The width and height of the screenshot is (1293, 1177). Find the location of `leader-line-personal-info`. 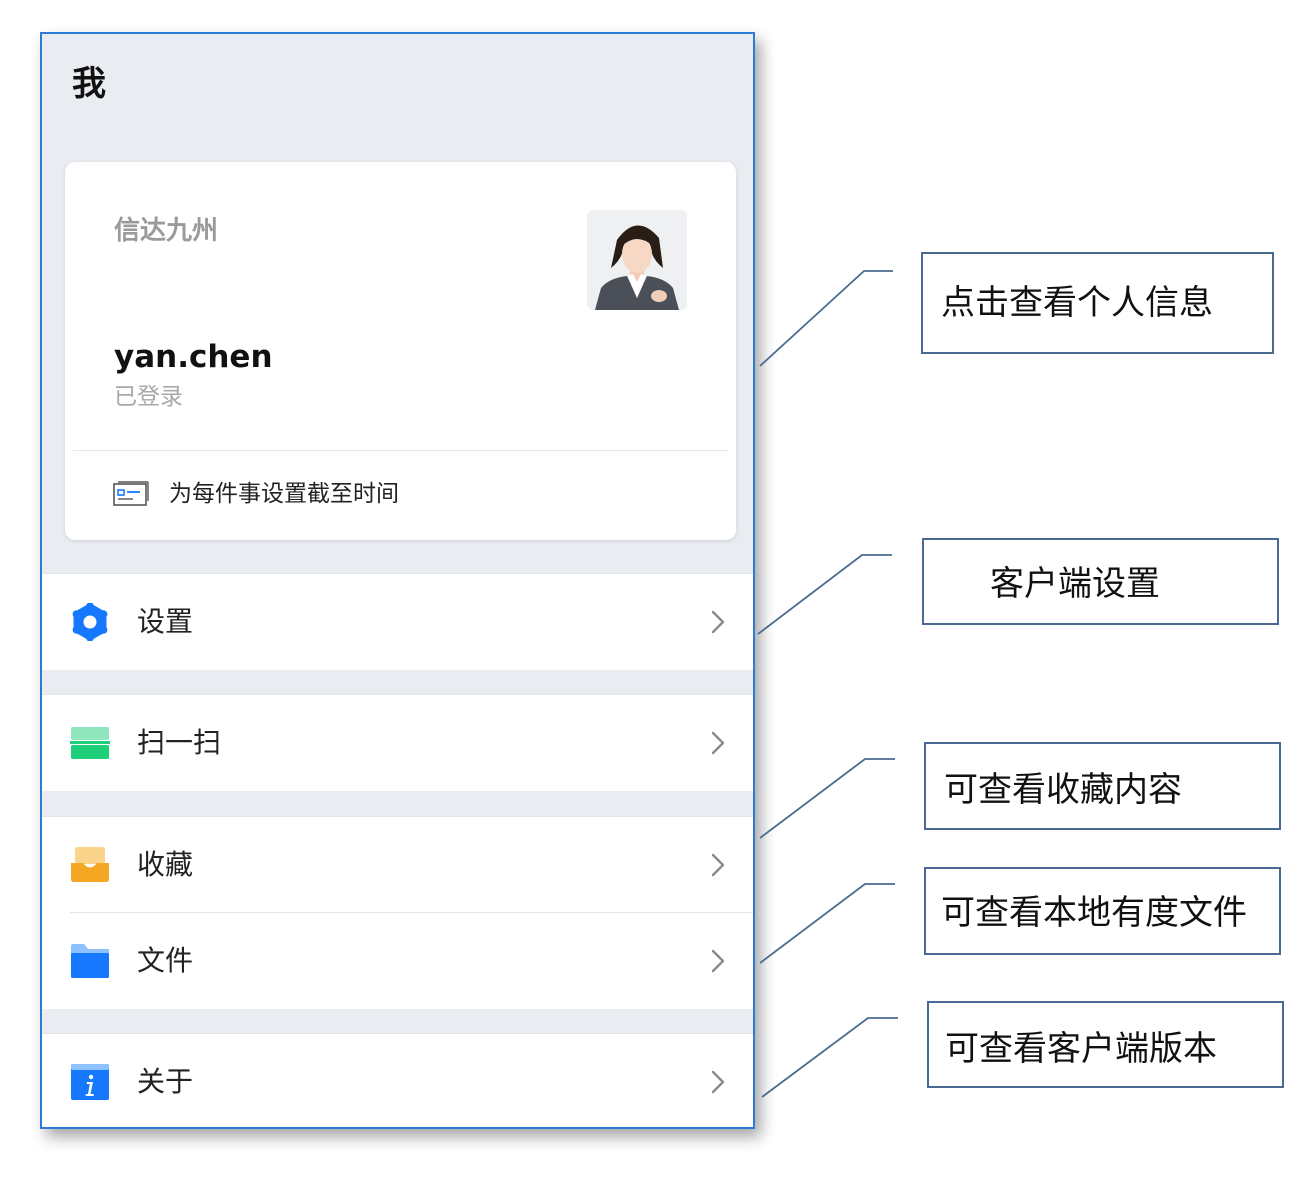

leader-line-personal-info is located at coordinates (826, 318).